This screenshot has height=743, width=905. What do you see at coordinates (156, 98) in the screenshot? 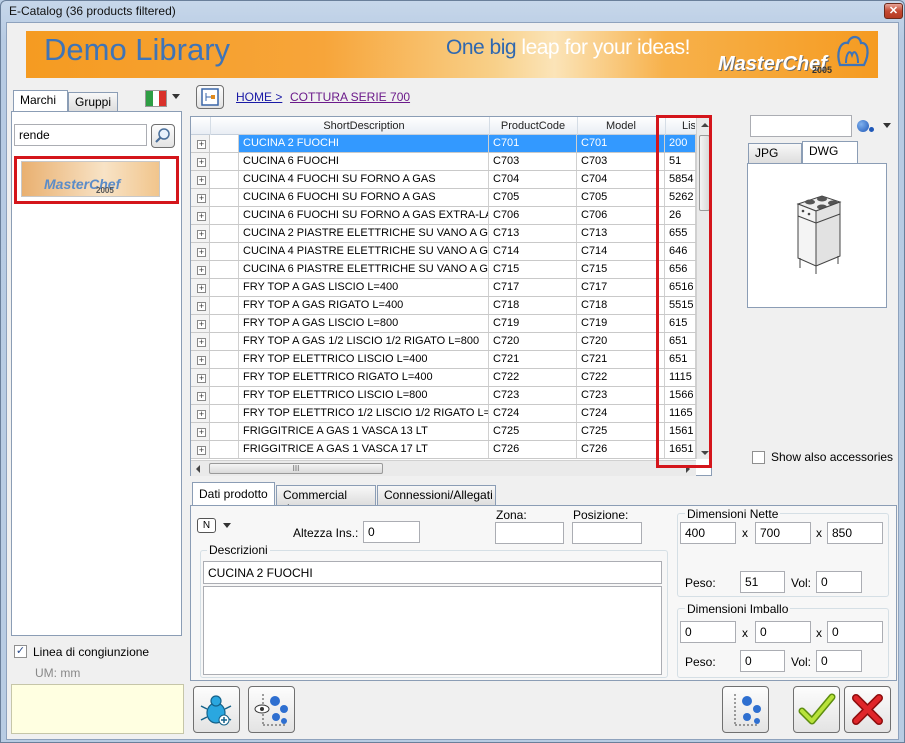
I see `language-flag-icon` at bounding box center [156, 98].